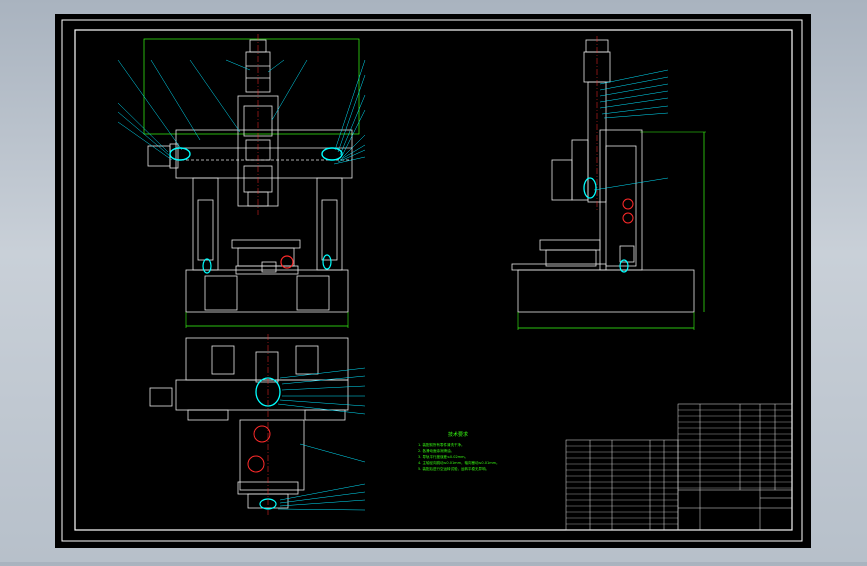 The height and width of the screenshot is (566, 867). What do you see at coordinates (459, 462) in the screenshot?
I see `note-4: 4. 主轴径向跳动≤0.01mm，轴向窜动≤0.01mm。` at bounding box center [459, 462].